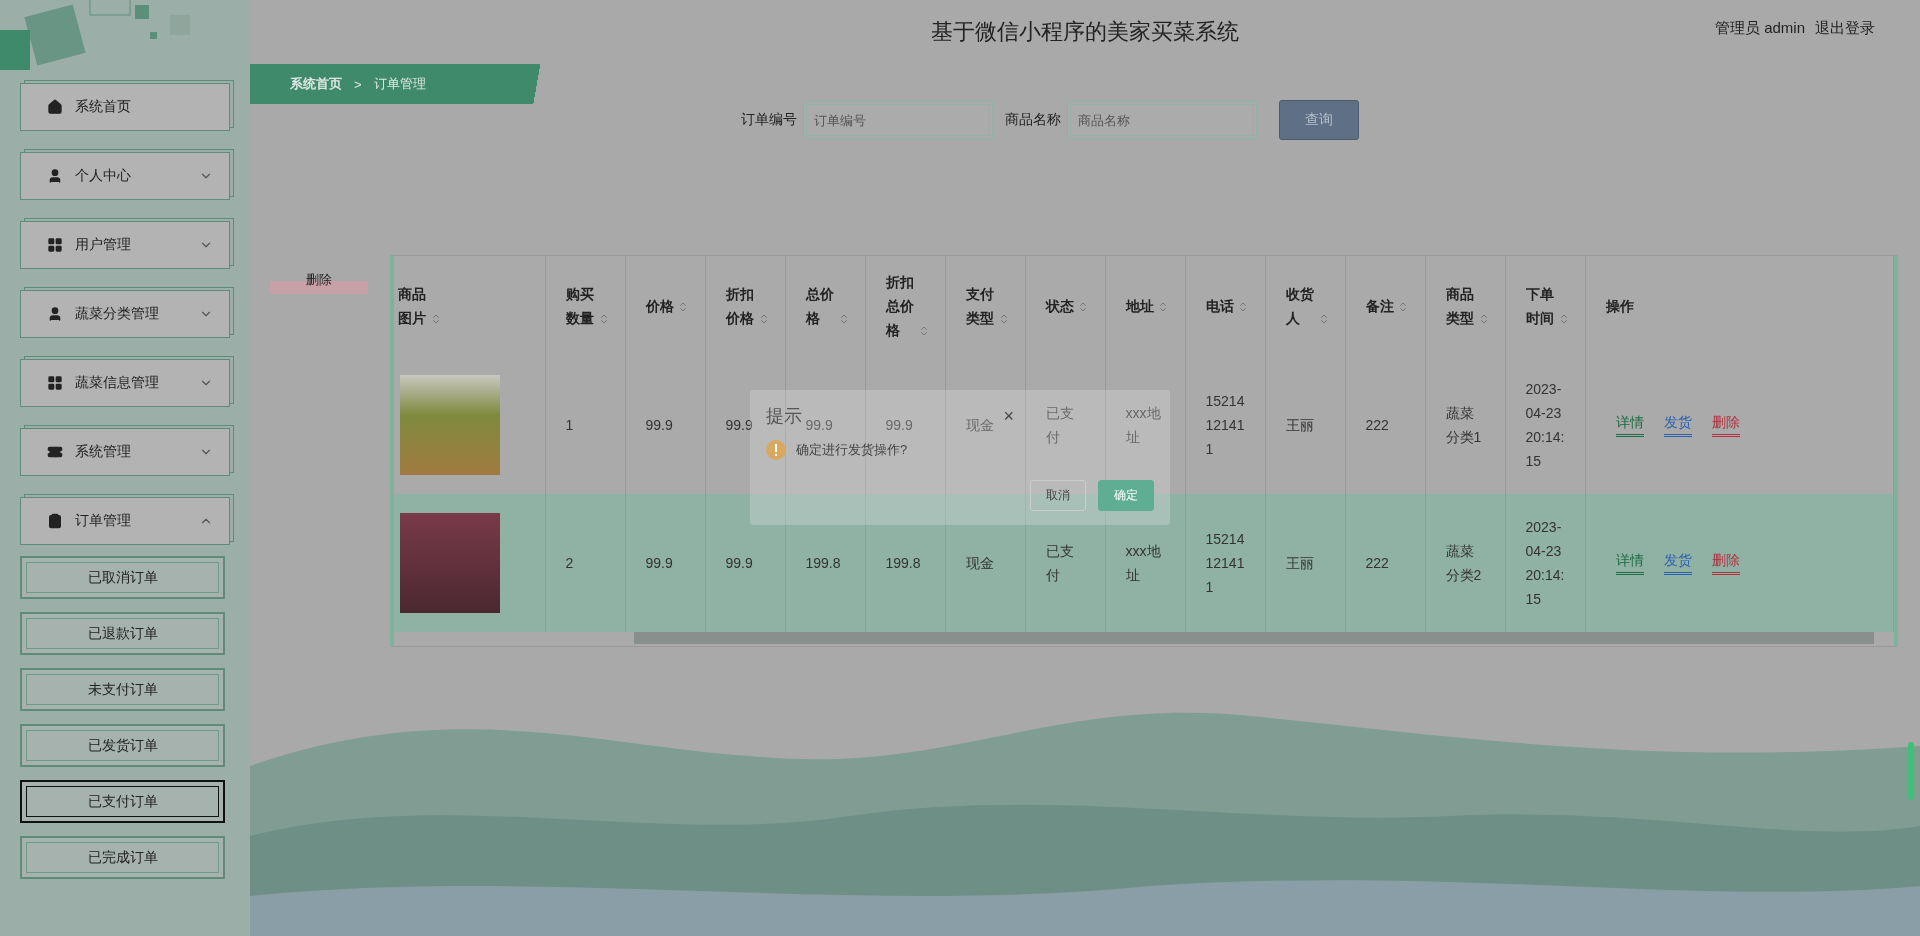 This screenshot has height=936, width=1920. Describe the element at coordinates (585, 563) in the screenshot. I see `table-cell: 2` at that location.